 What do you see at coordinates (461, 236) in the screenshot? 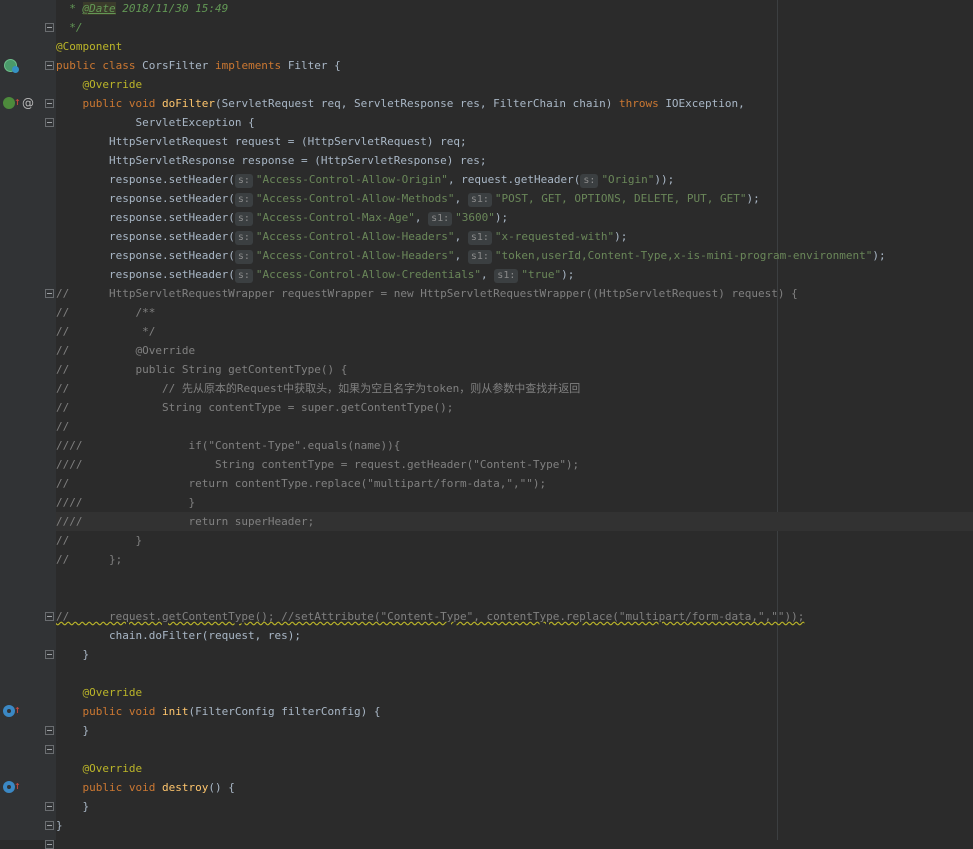
I see `code-token: ,` at bounding box center [461, 236].